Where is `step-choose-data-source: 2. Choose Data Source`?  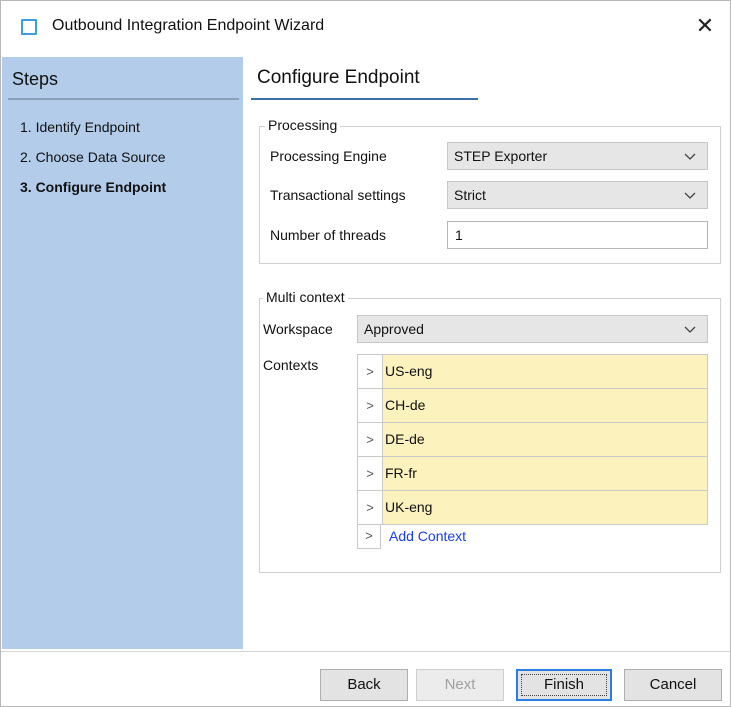
step-choose-data-source: 2. Choose Data Source is located at coordinates (93, 157).